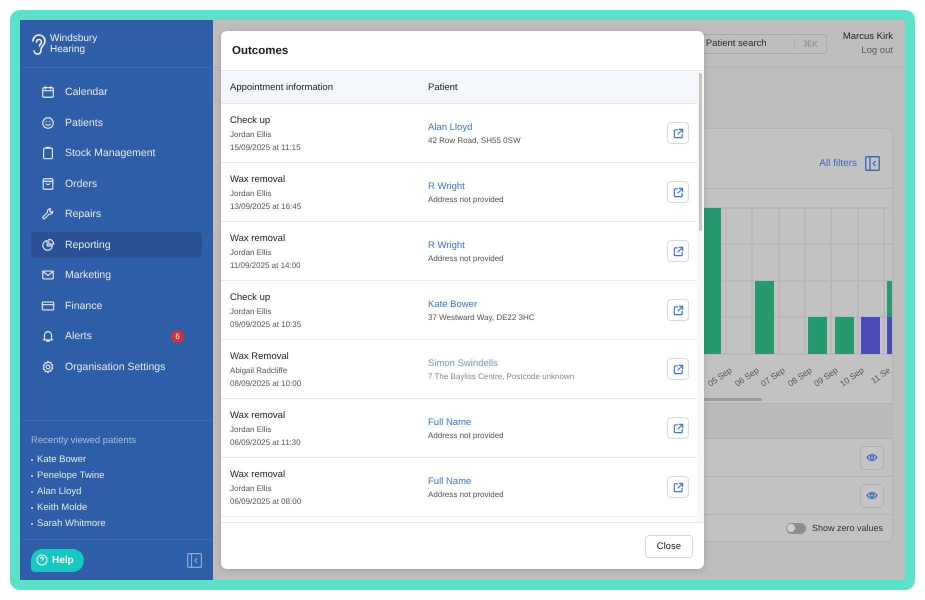 The height and width of the screenshot is (600, 925). I want to click on clipboard-icon, so click(48, 153).